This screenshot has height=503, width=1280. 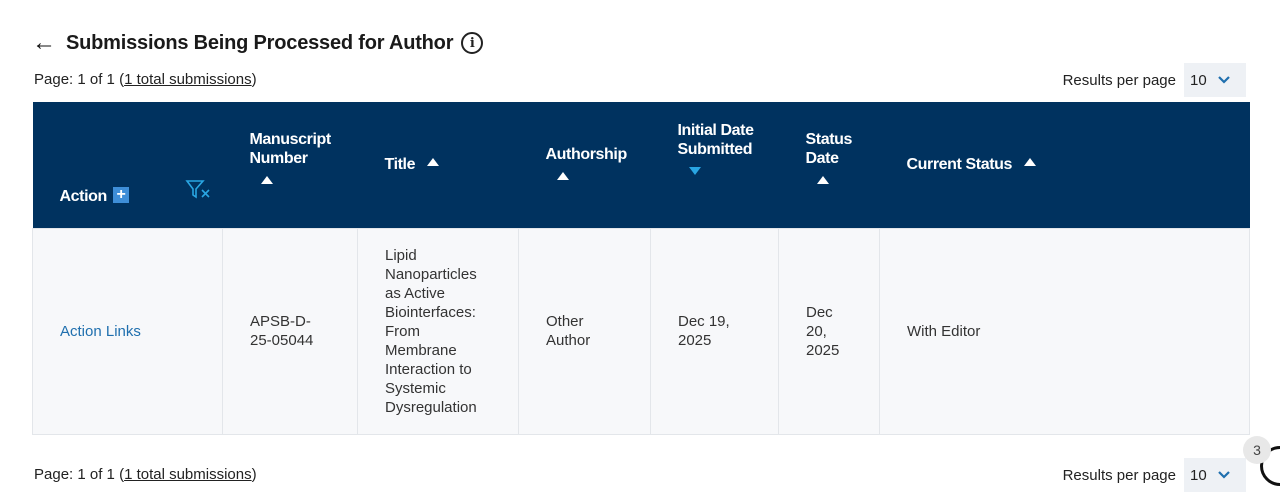 What do you see at coordinates (586, 154) in the screenshot?
I see `authorship-header-label: Authorship` at bounding box center [586, 154].